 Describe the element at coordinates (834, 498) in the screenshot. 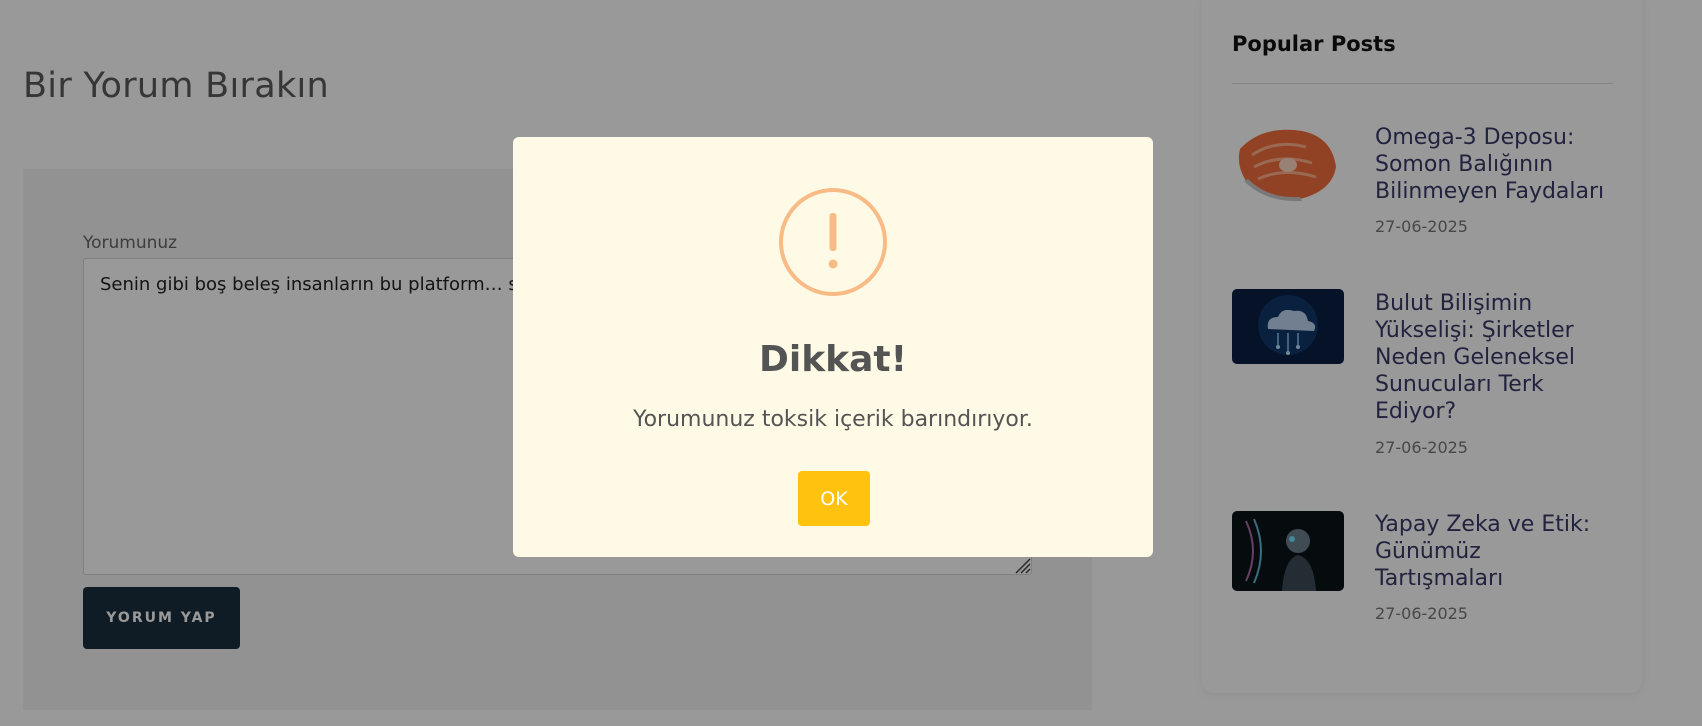

I see `ok-button: OK` at that location.